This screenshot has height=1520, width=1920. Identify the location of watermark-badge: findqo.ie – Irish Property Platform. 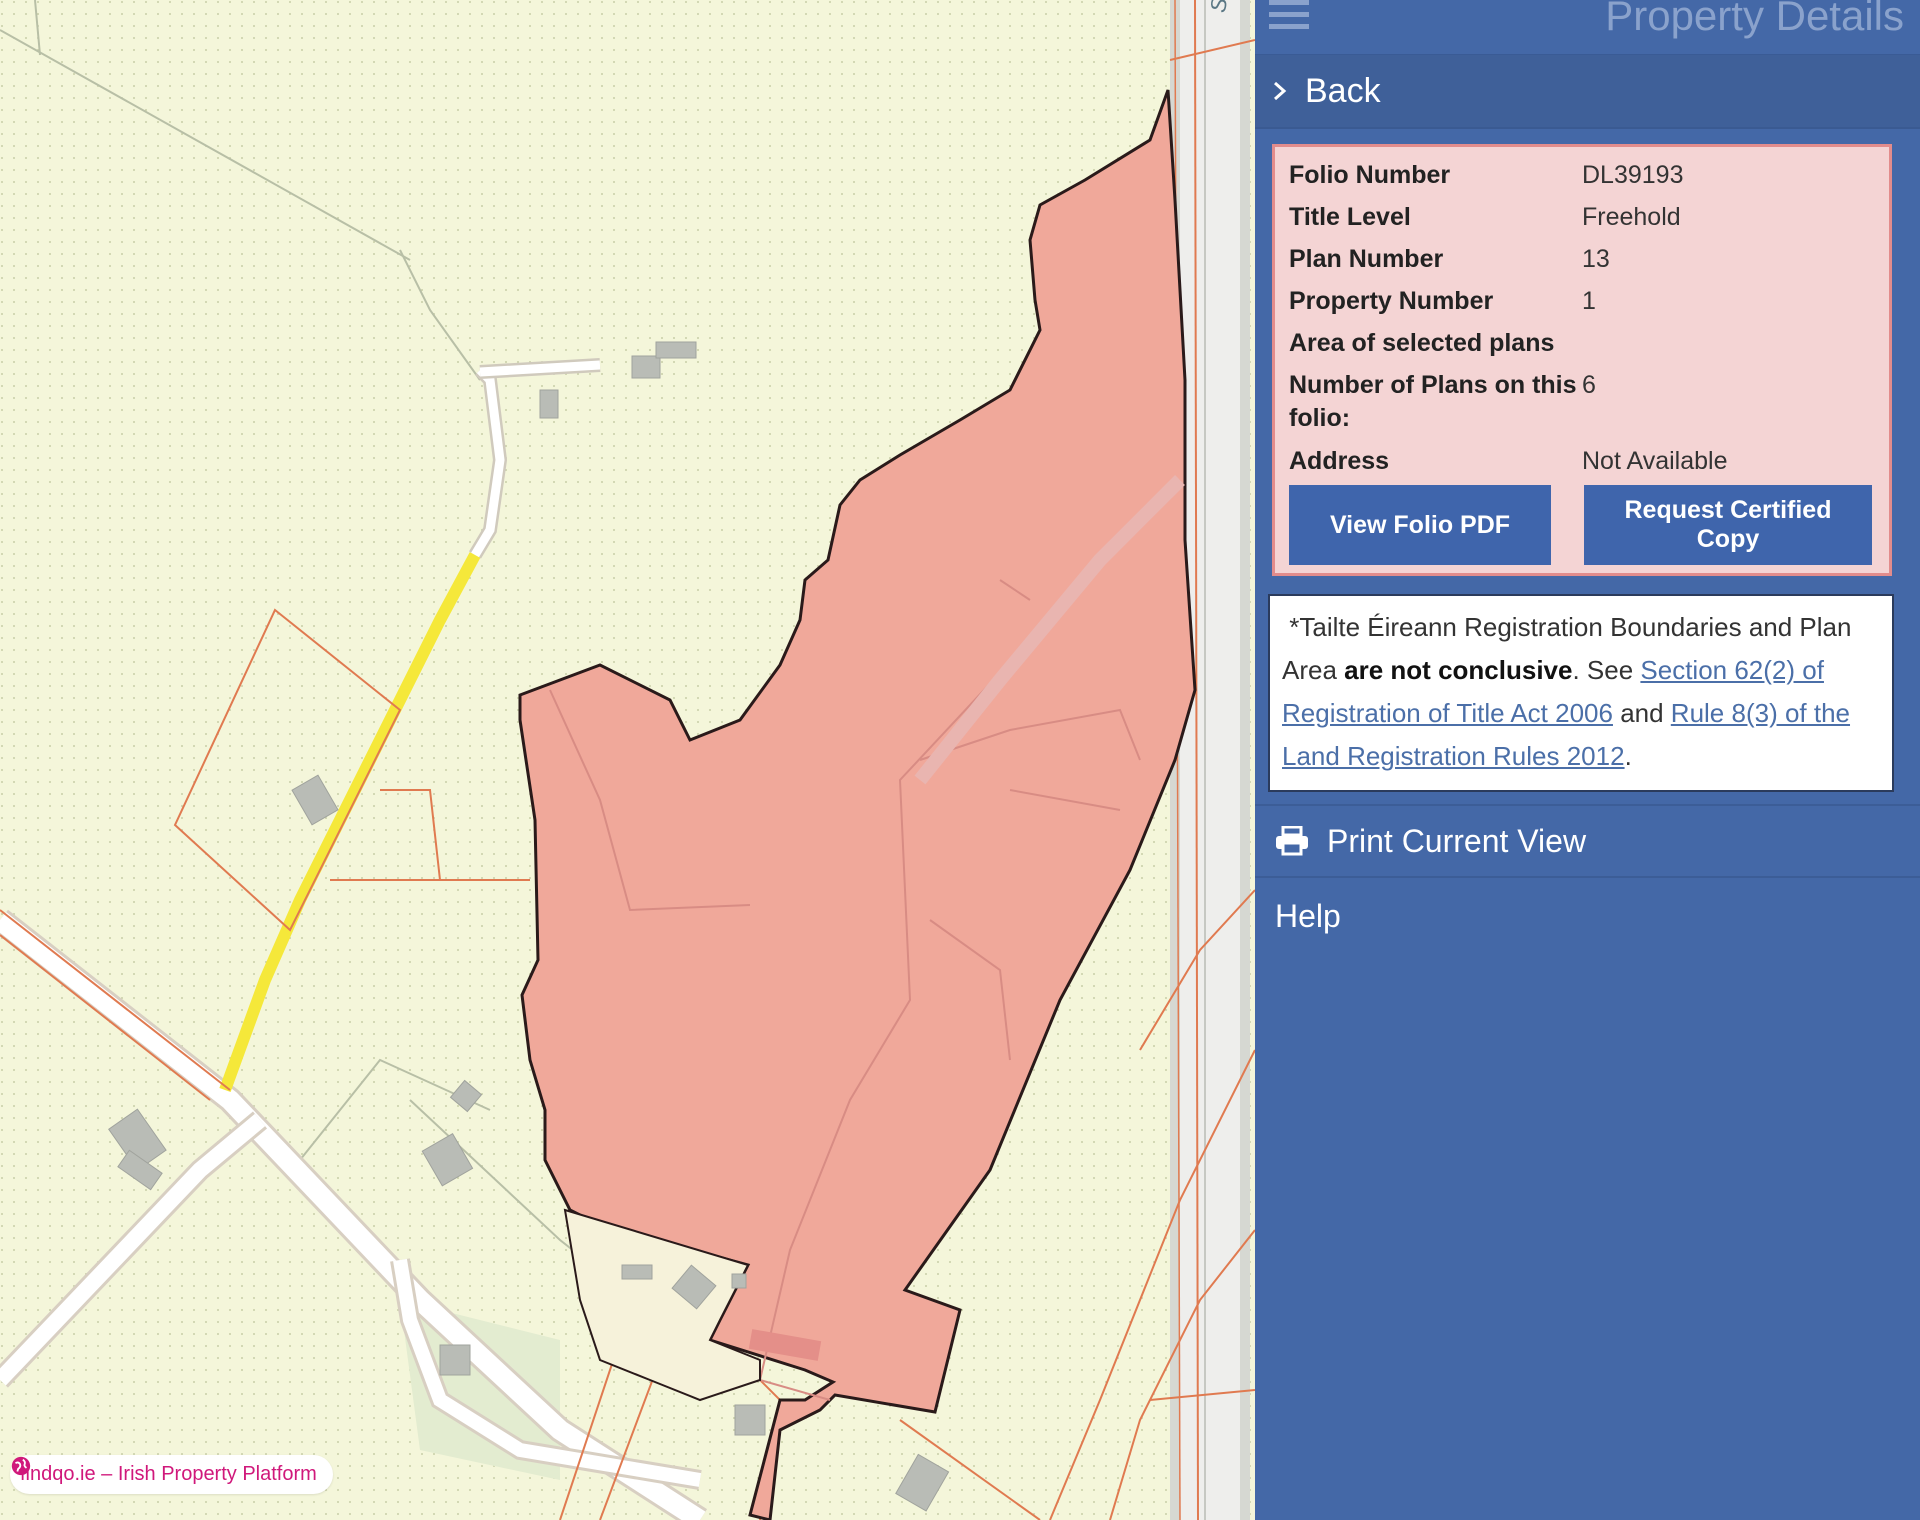
(171, 1474).